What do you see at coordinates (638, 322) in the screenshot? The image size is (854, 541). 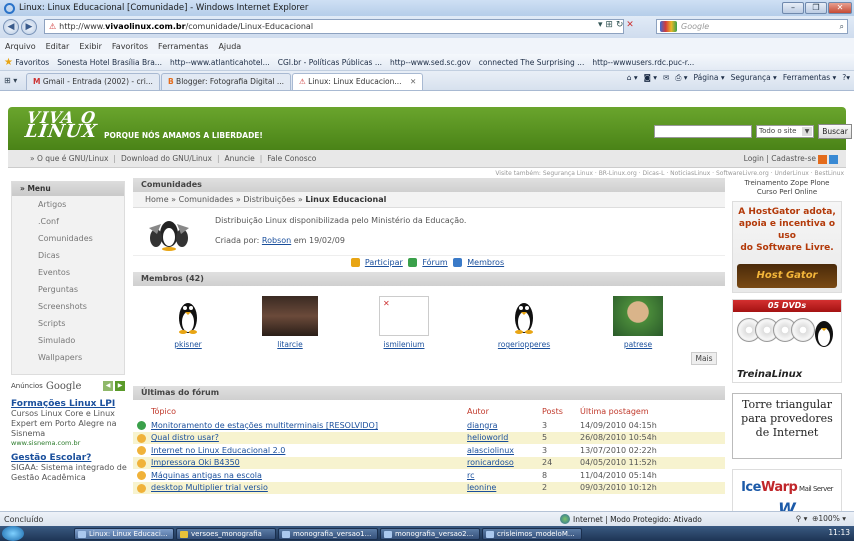 I see `member-card: patrese` at bounding box center [638, 322].